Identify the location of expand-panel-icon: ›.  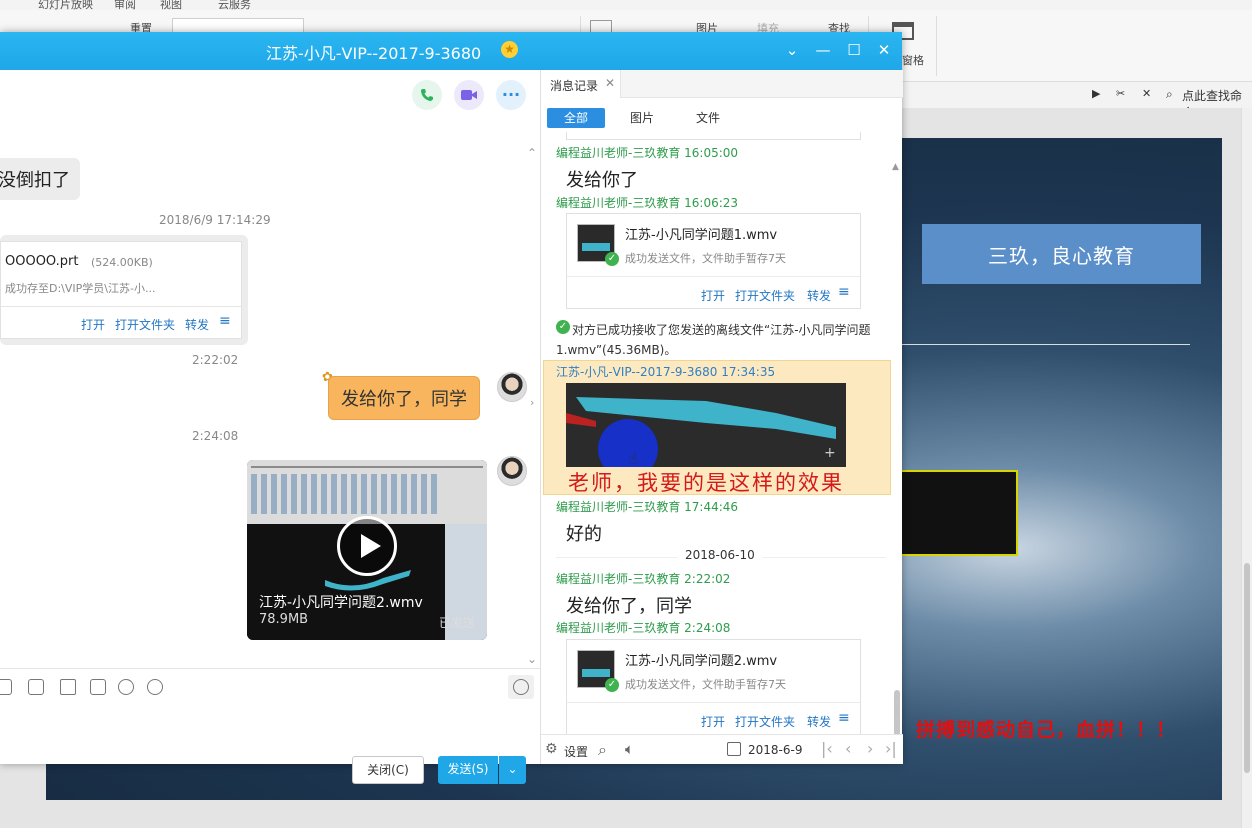
(532, 402).